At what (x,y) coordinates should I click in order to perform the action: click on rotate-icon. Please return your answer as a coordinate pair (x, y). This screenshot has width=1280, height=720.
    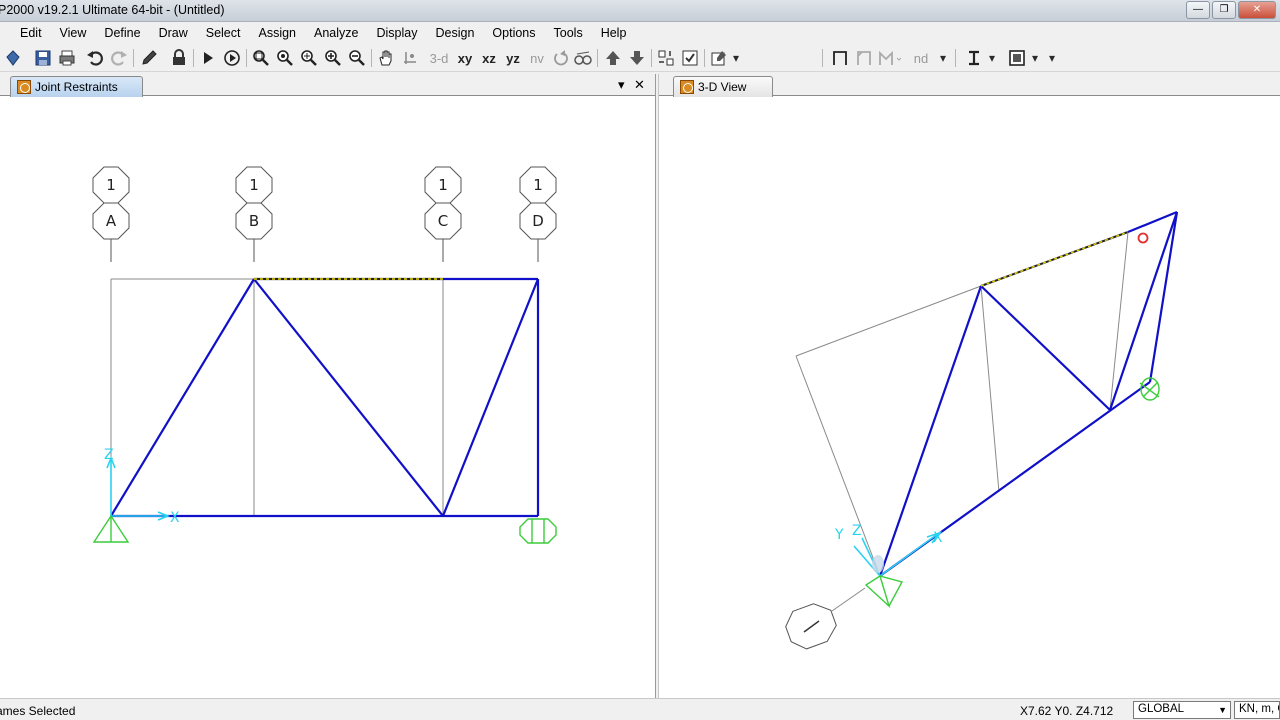
    Looking at the image, I should click on (561, 58).